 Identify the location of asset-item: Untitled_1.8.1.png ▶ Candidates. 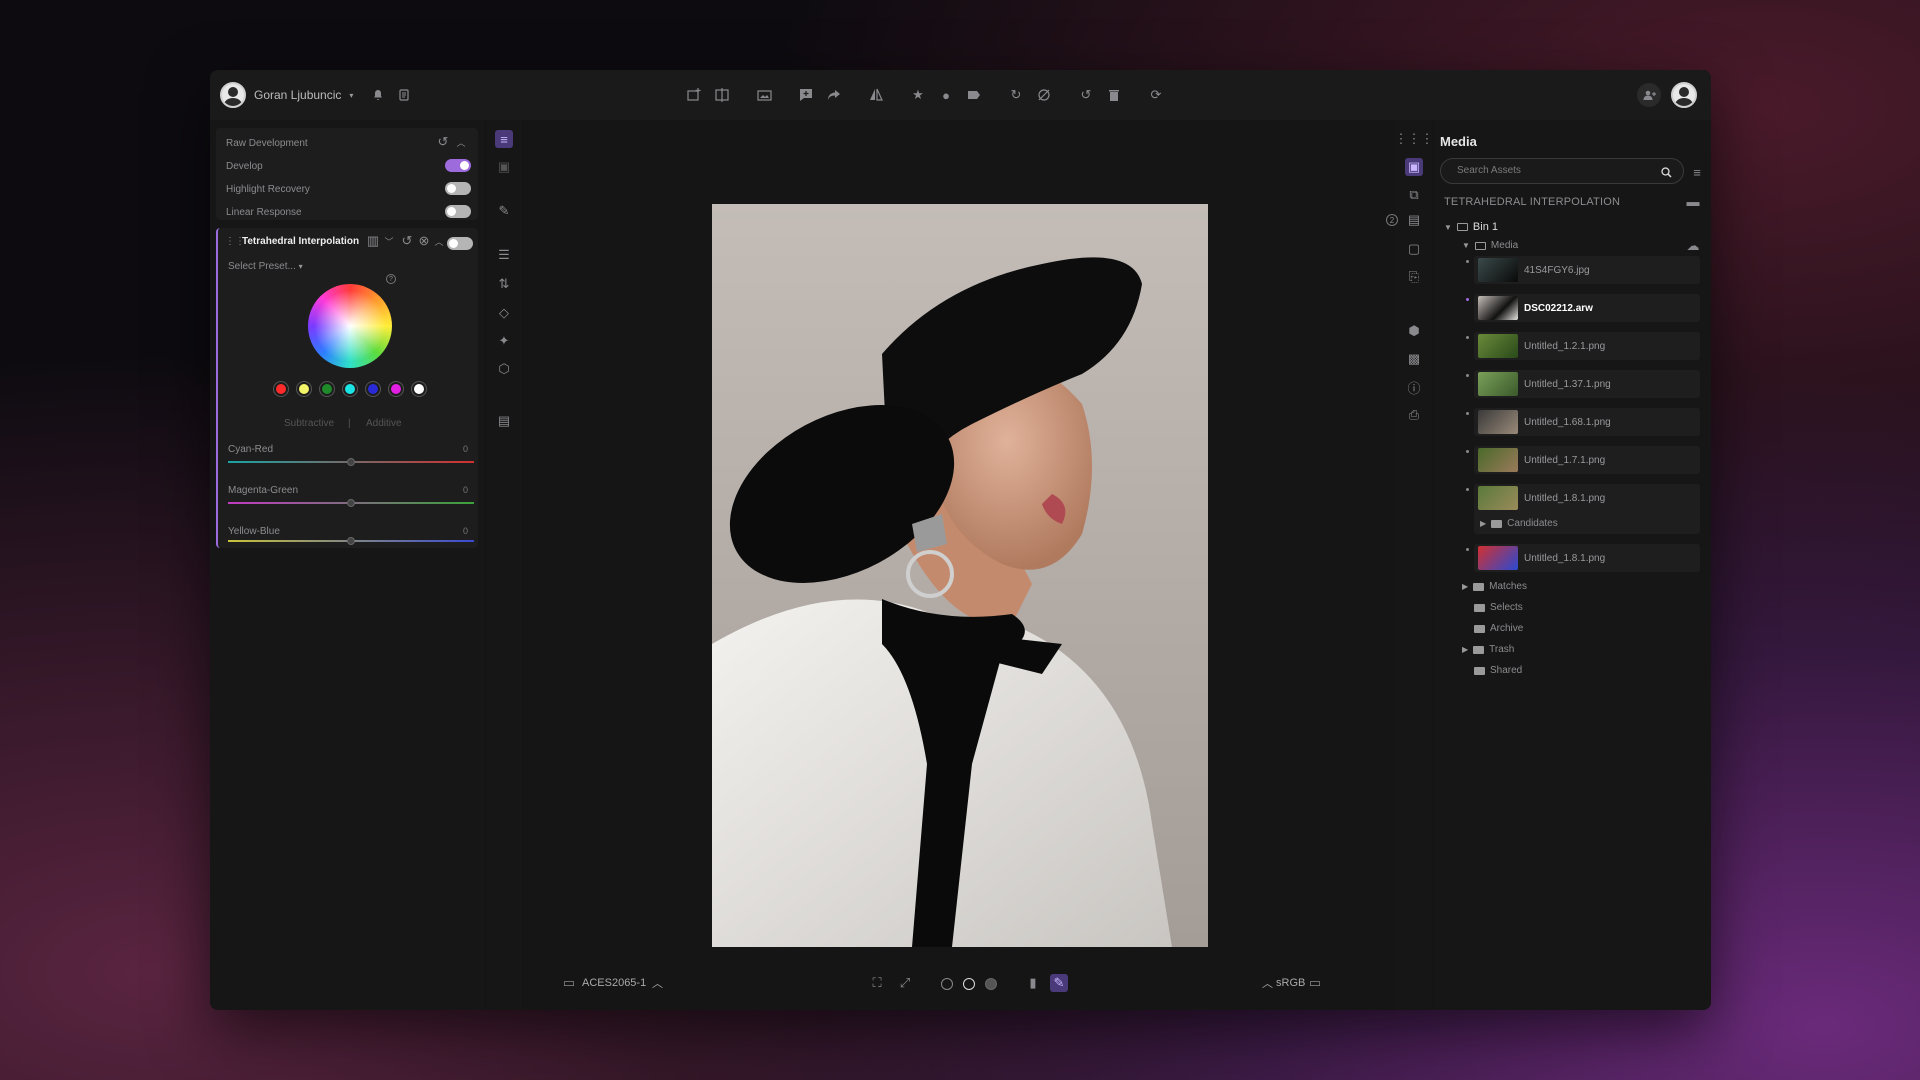
(1583, 509).